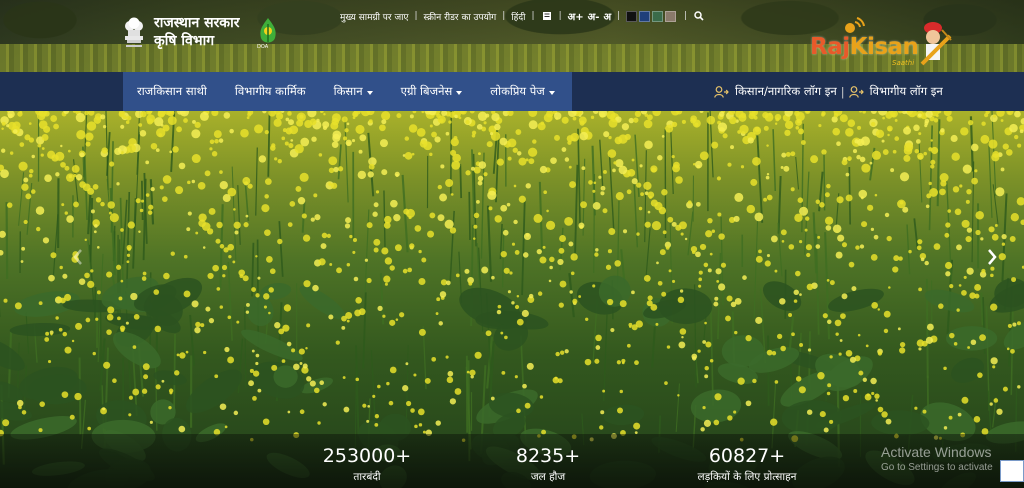 This screenshot has width=1024, height=488. Describe the element at coordinates (374, 16) in the screenshot. I see `skip-to-content-link: मुख्य सामग्री पर जाए` at that location.